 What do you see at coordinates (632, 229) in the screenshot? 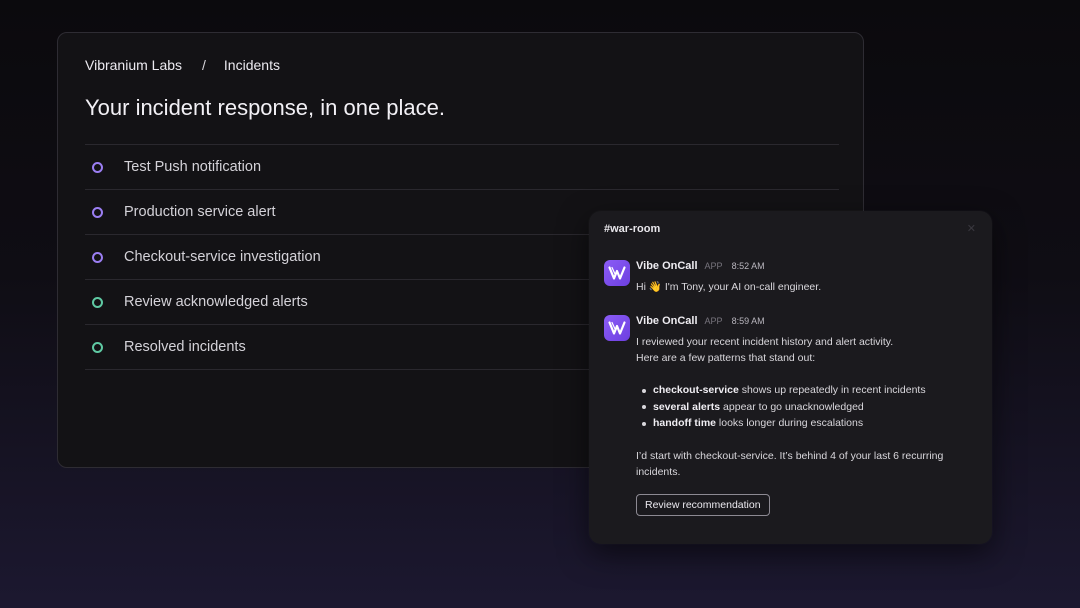
I see `channel-name: #war-room` at bounding box center [632, 229].